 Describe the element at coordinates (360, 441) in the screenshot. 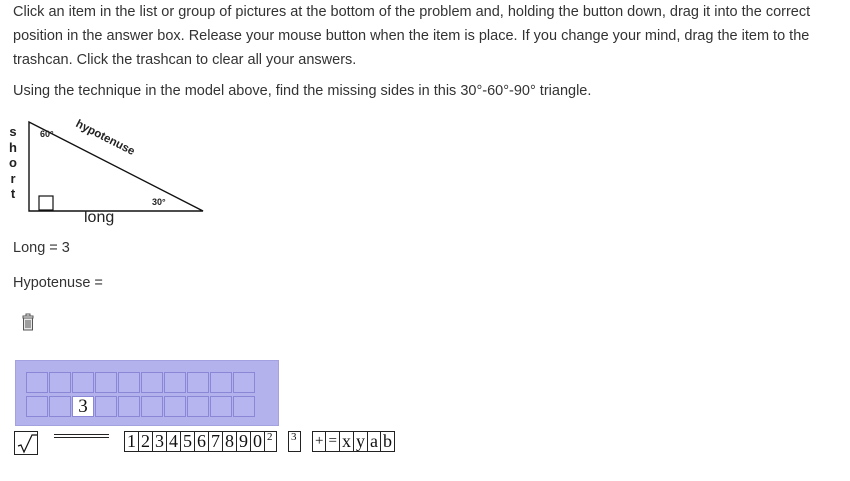

I see `variable-y-tile: y` at that location.